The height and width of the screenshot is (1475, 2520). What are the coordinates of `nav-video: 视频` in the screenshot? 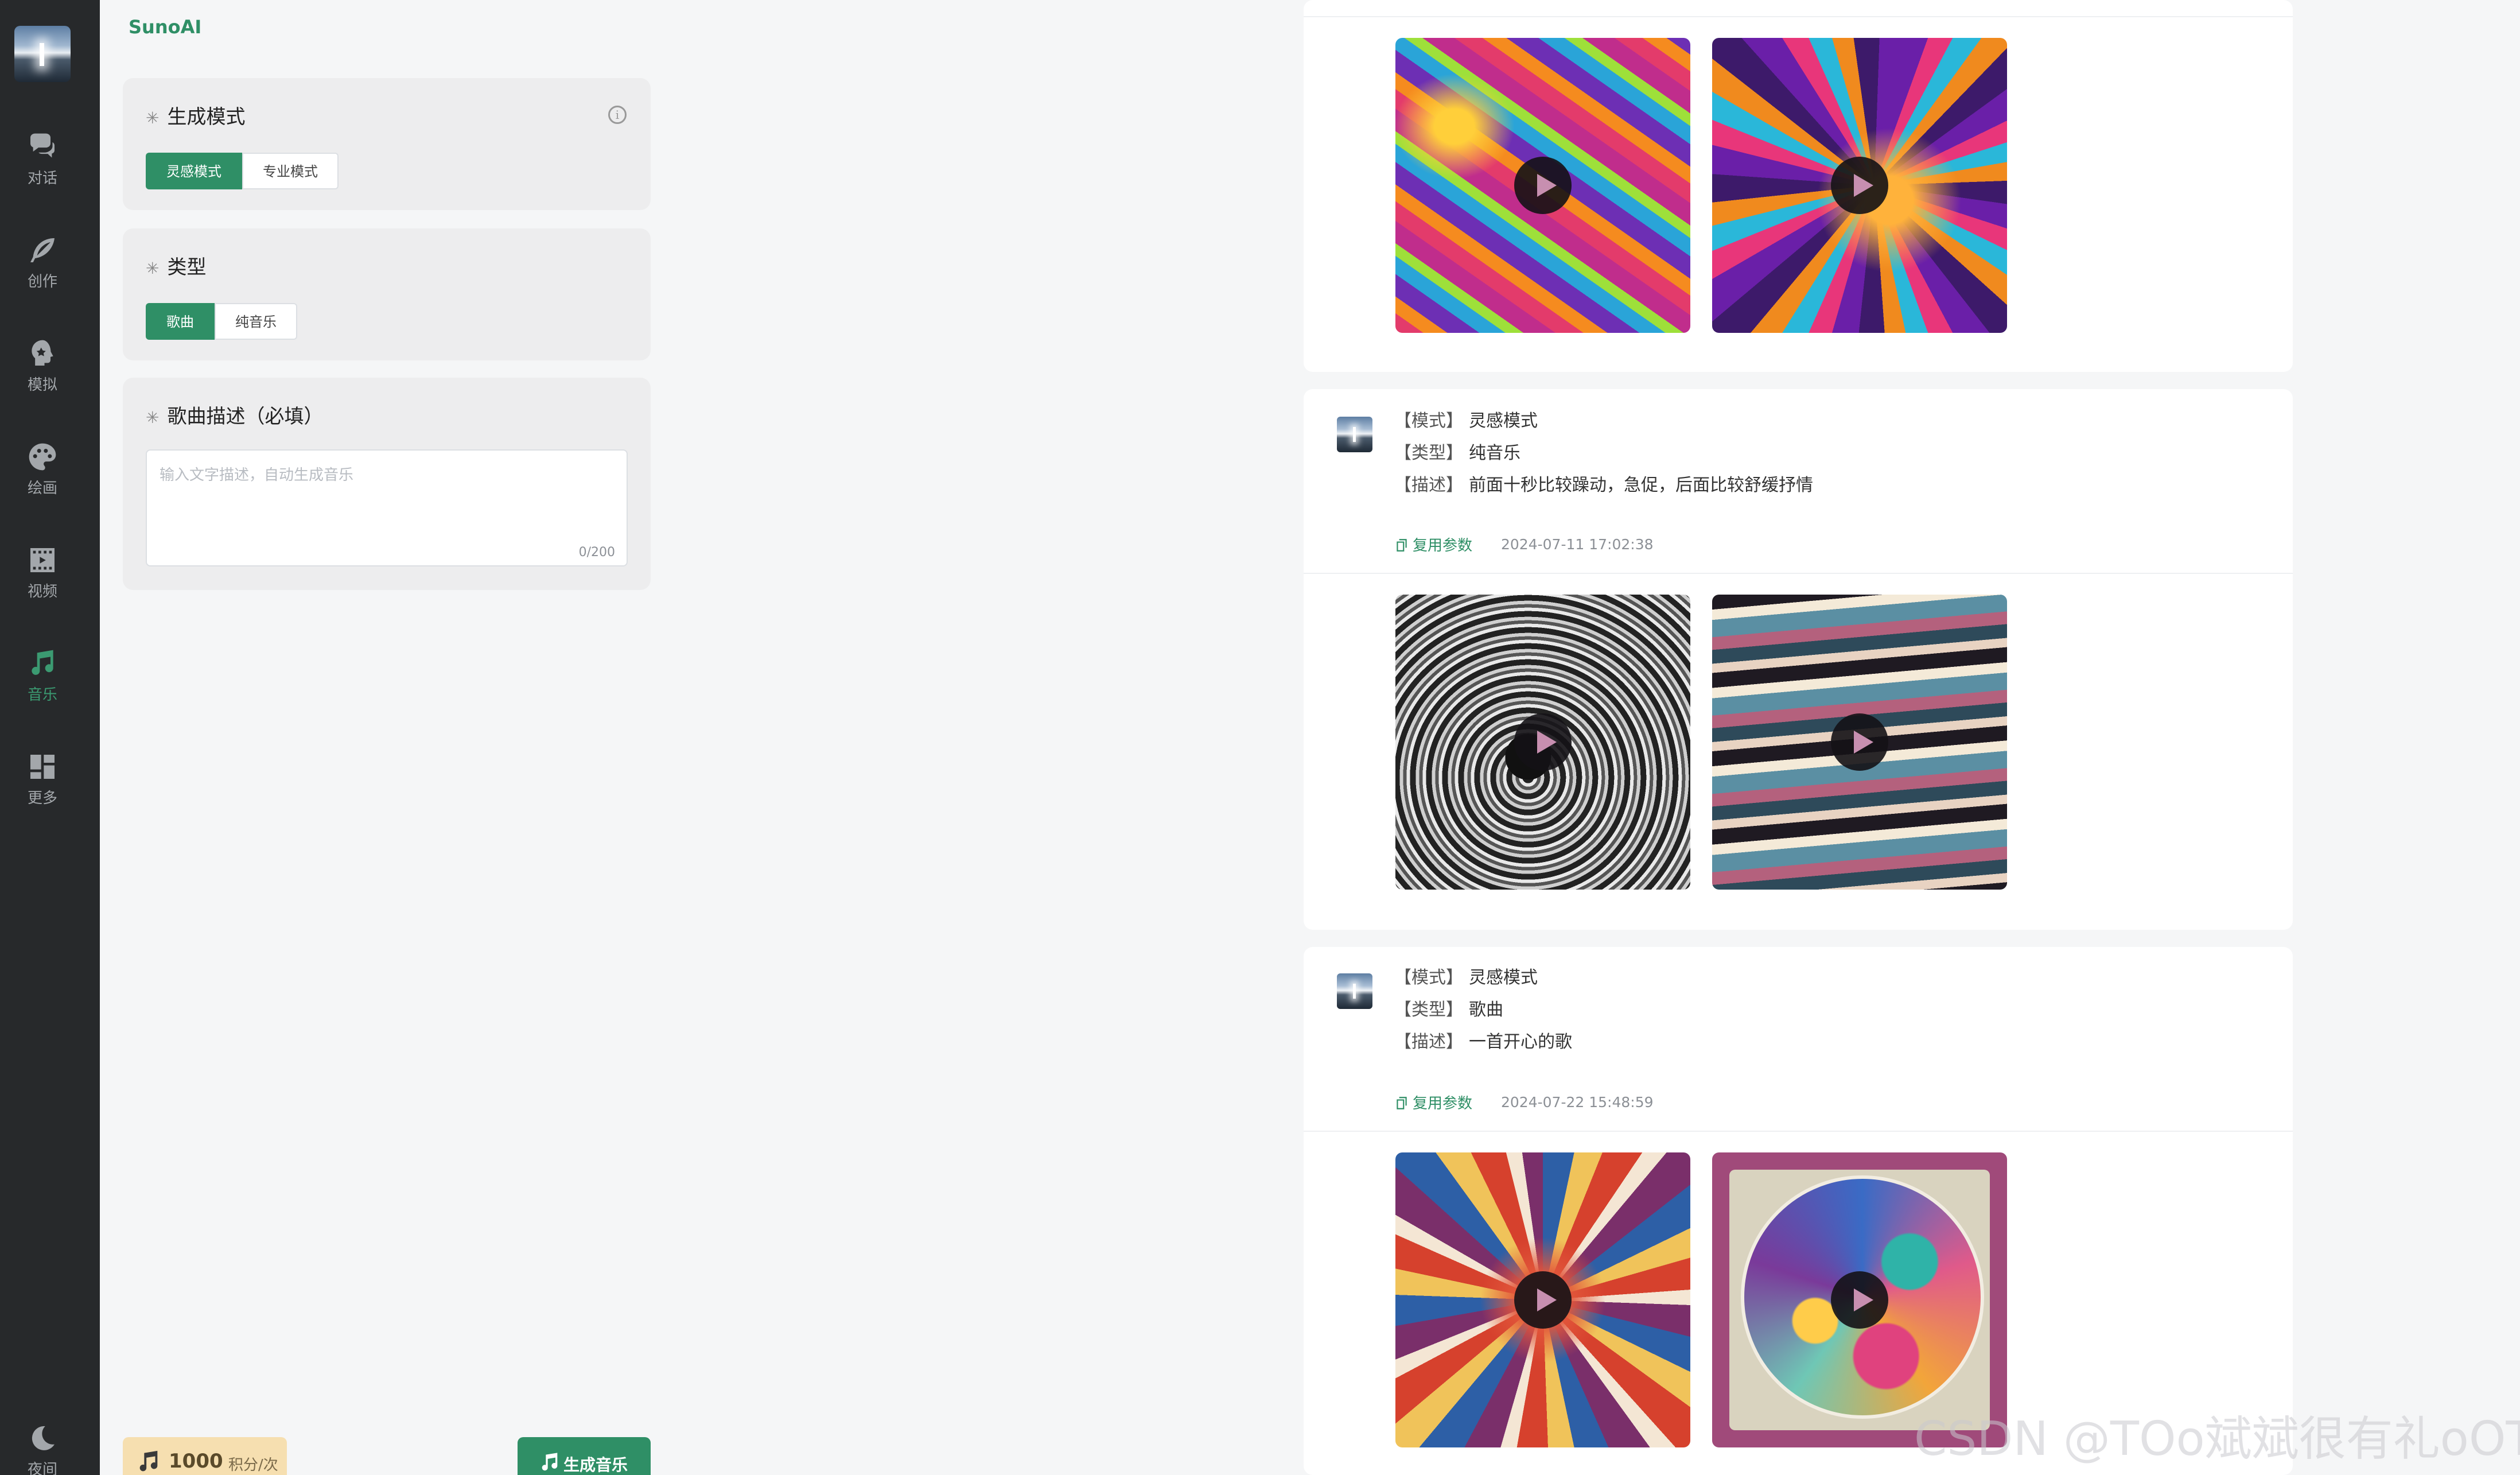 It's located at (42, 572).